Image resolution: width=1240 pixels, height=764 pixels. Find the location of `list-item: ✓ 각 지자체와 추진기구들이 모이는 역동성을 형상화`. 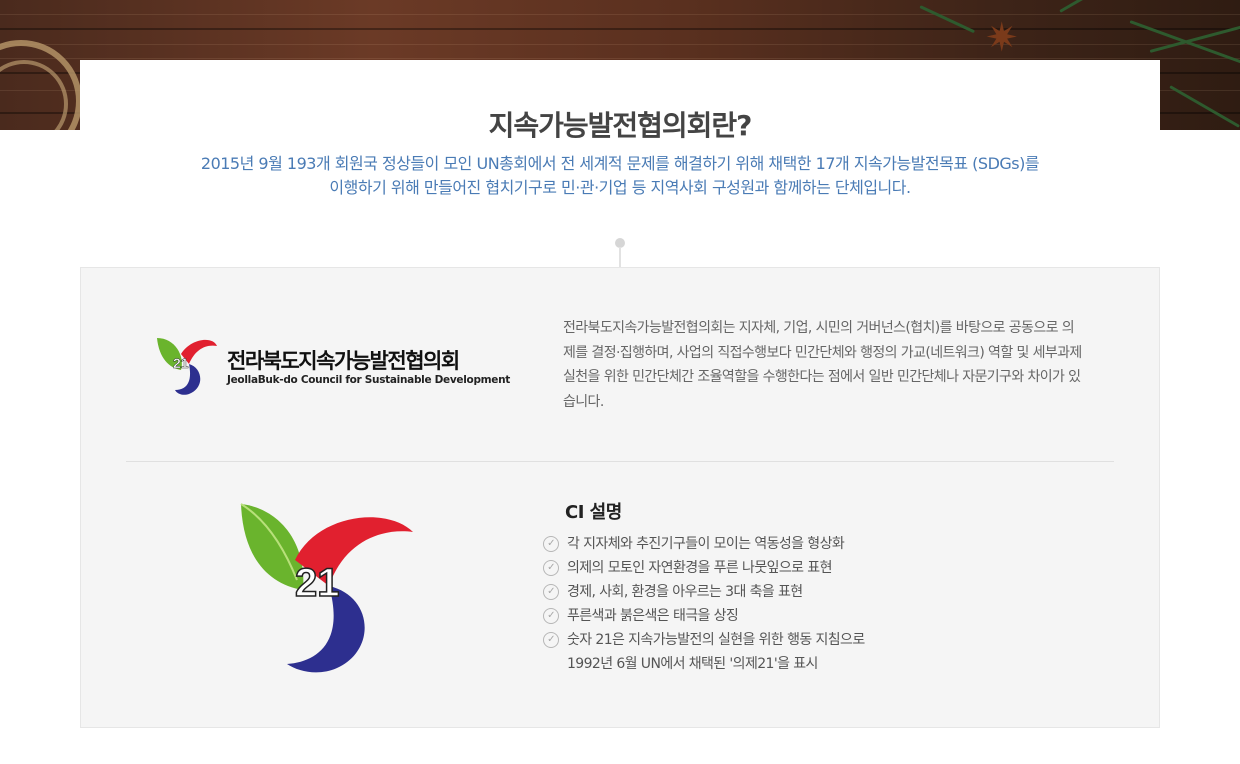

list-item: ✓ 각 지자체와 추진기구들이 모이는 역동성을 형상화 is located at coordinates (704, 544).